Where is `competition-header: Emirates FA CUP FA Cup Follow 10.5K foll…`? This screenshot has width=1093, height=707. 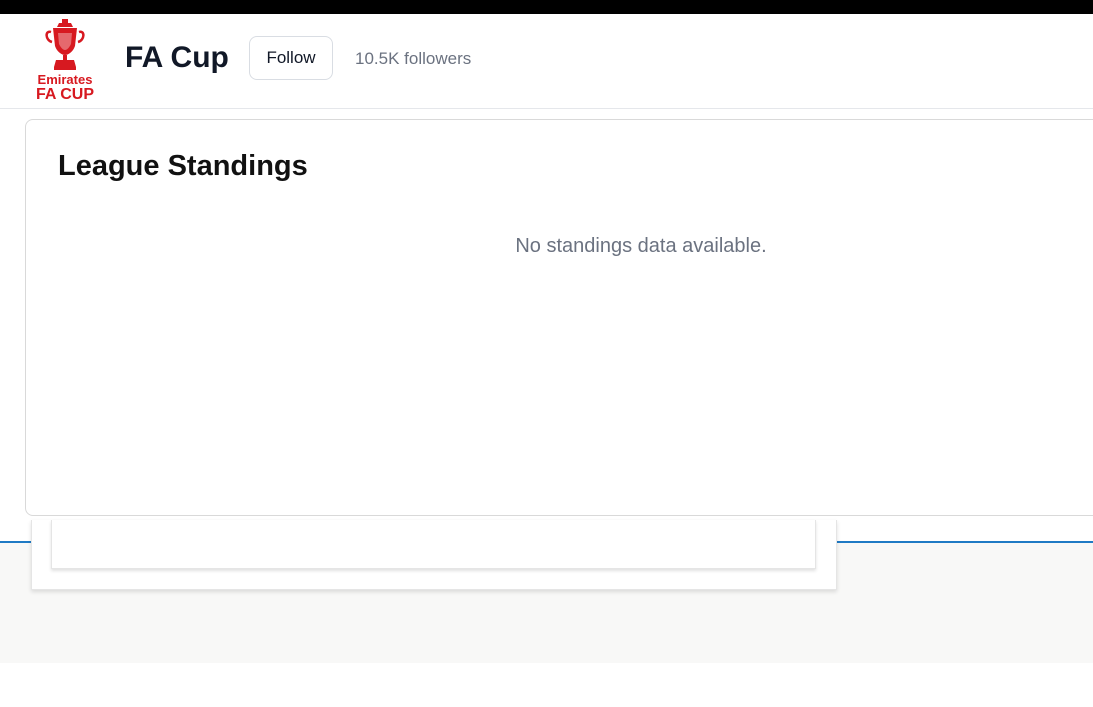
competition-header: Emirates FA CUP FA Cup Follow 10.5K foll… is located at coordinates (546, 61).